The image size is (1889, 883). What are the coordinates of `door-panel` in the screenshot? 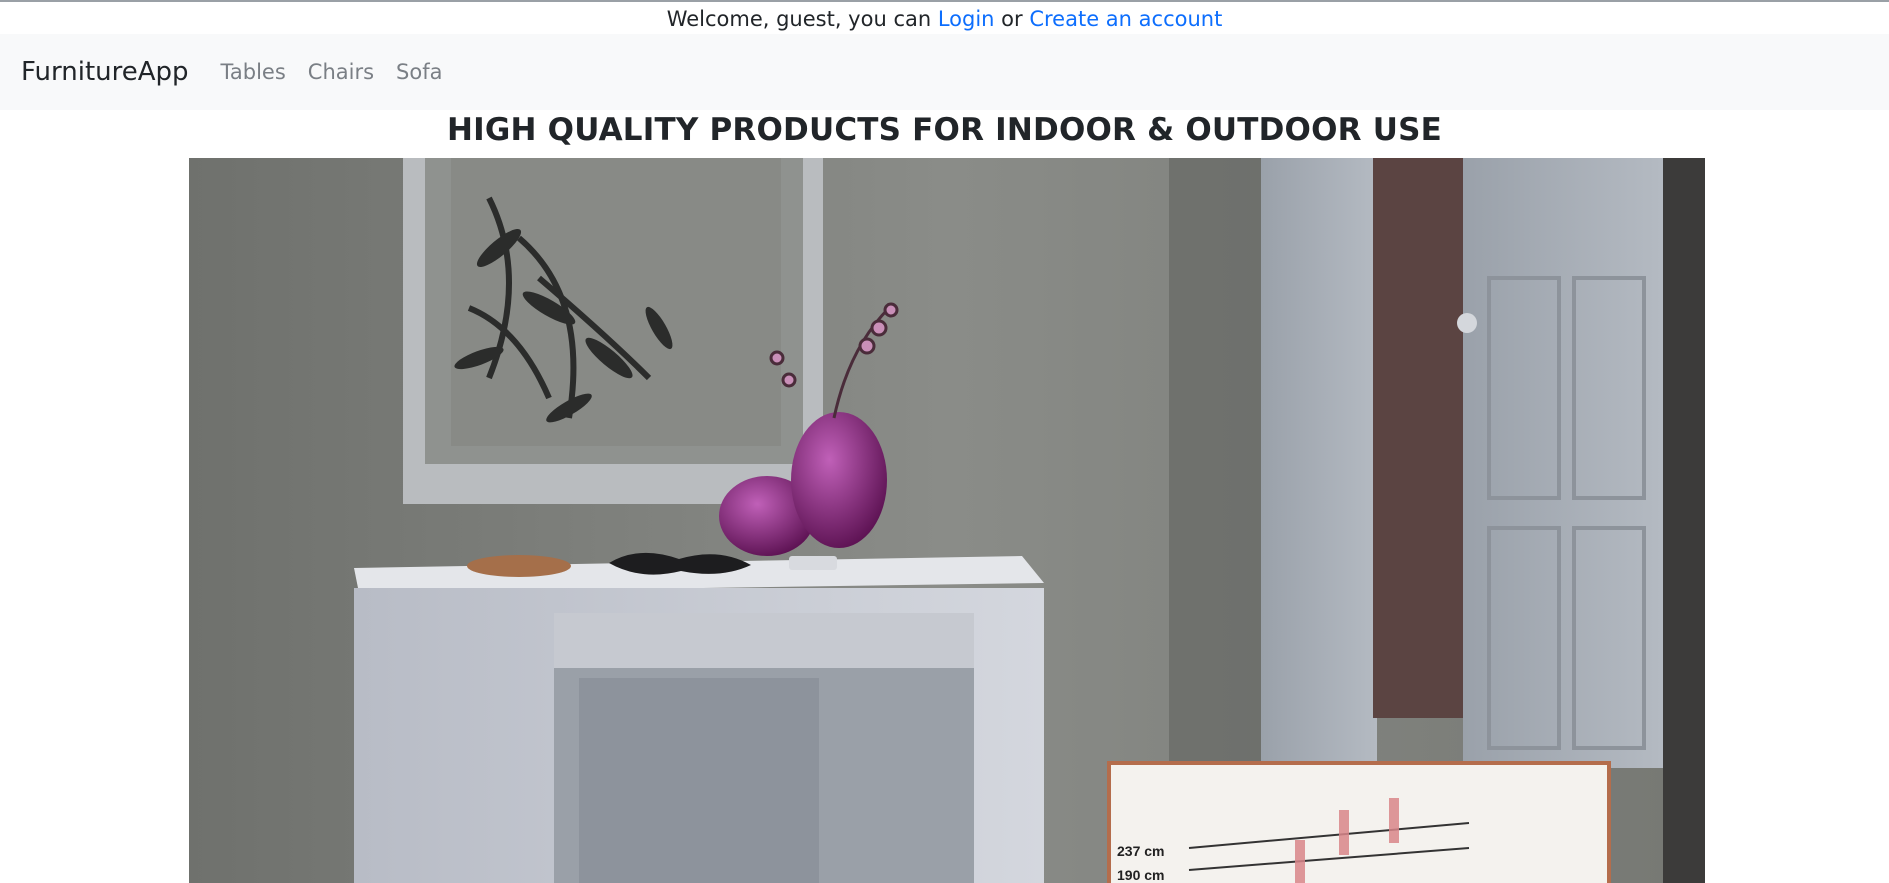 It's located at (1563, 463).